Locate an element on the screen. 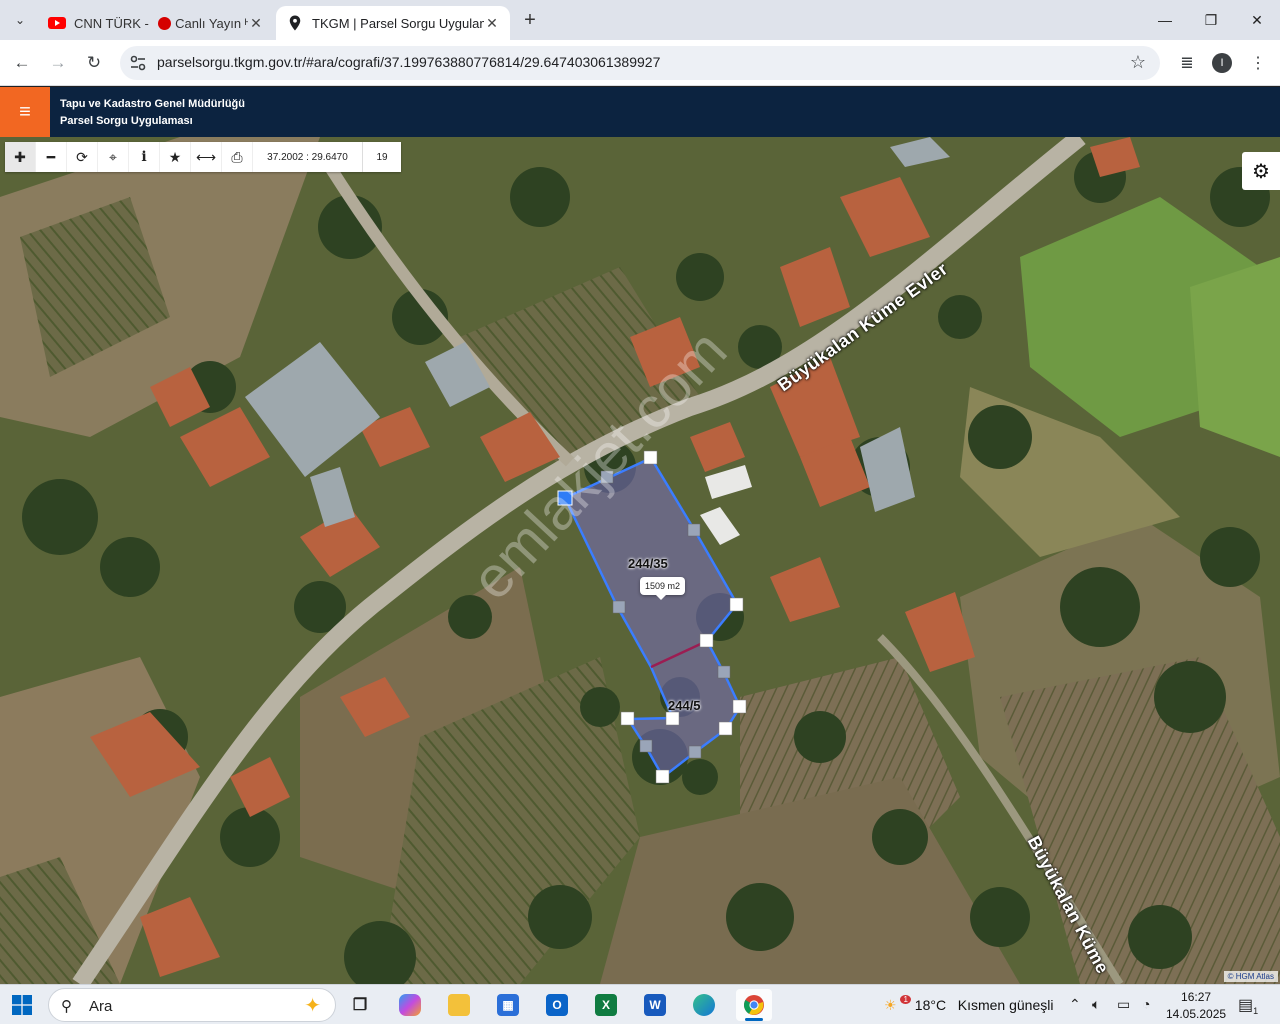 This screenshot has height=1024, width=1280. zoom-out-button: ━ is located at coordinates (51, 157).